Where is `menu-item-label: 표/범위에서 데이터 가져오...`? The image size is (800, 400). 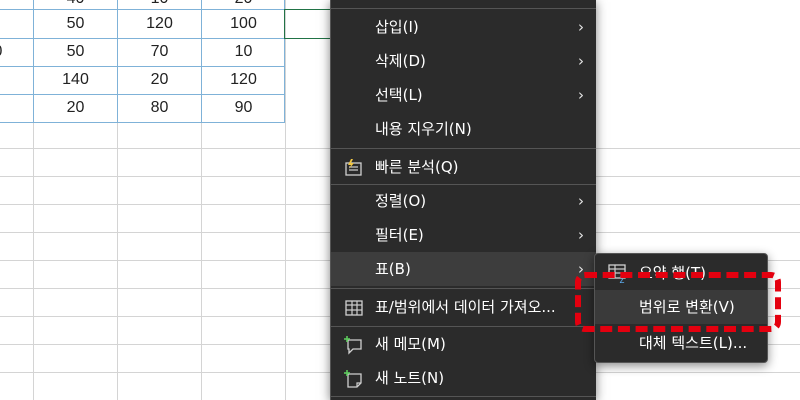 menu-item-label: 표/범위에서 데이터 가져오... is located at coordinates (465, 307).